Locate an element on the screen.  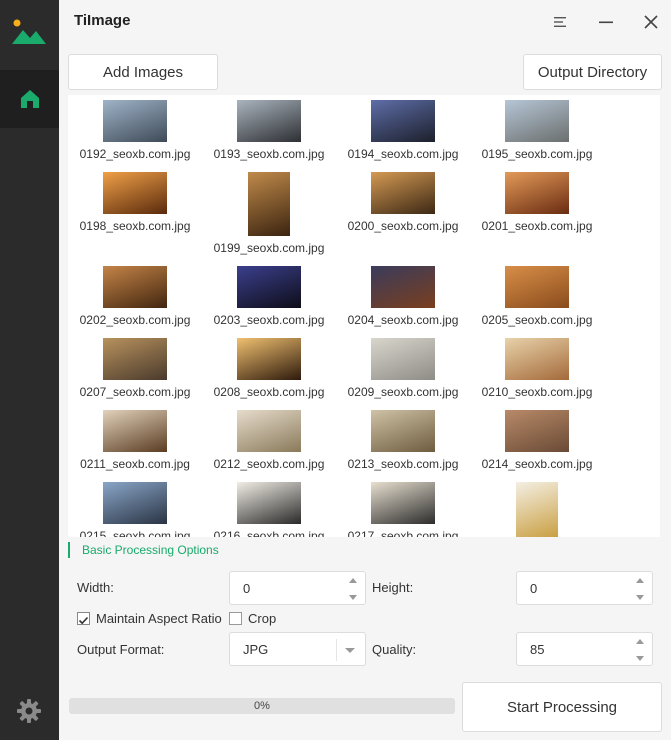
image-filename: 0216_seoxb.com.jpg is located at coordinates (269, 533).